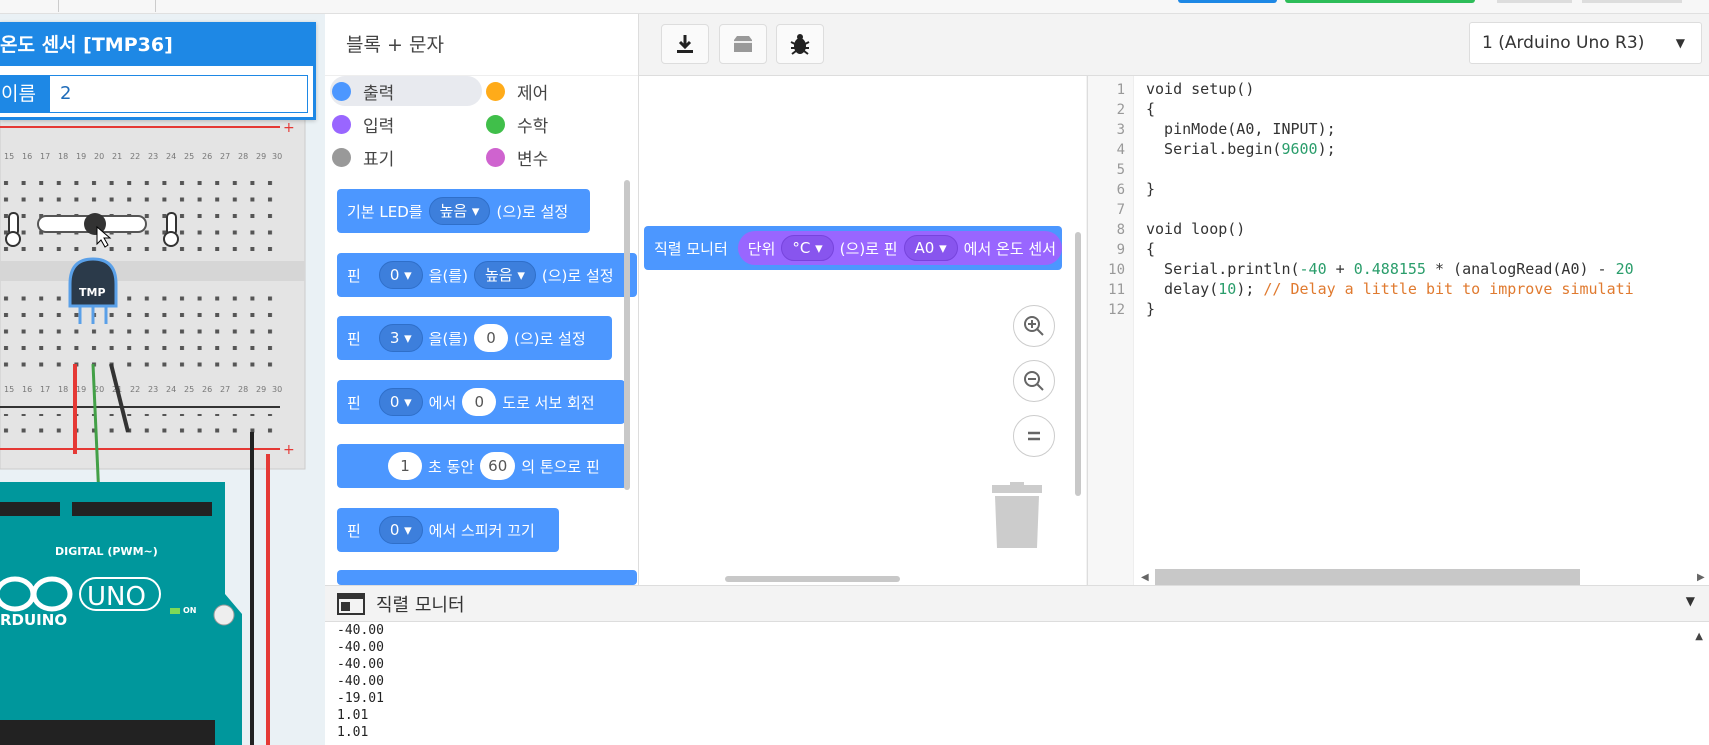 The image size is (1709, 745). I want to click on line-number: 9, so click(1120, 250).